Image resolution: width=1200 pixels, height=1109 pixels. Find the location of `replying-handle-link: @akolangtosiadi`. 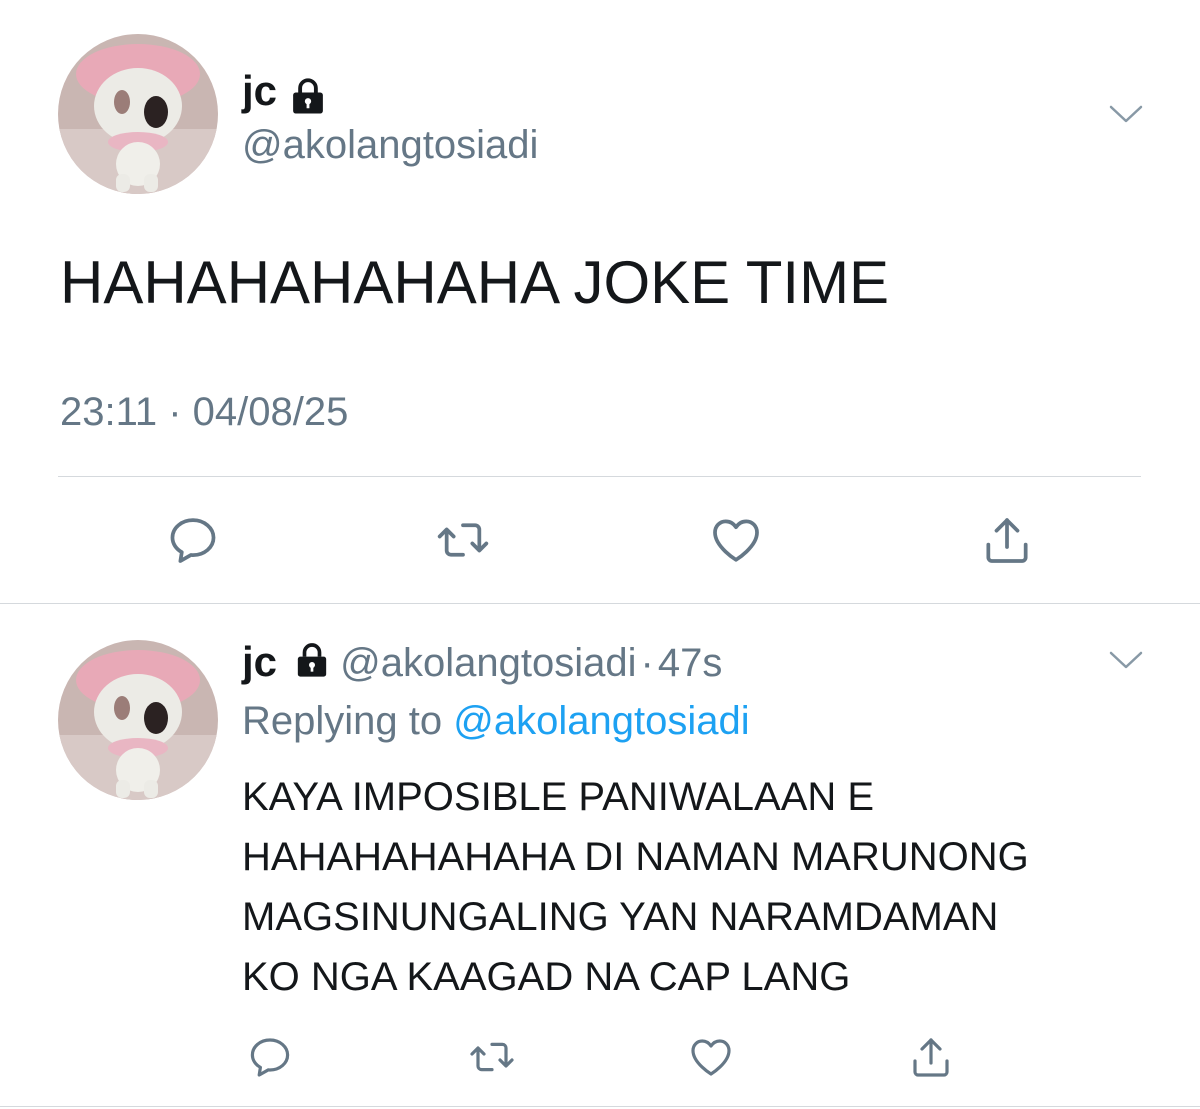

replying-handle-link: @akolangtosiadi is located at coordinates (601, 721).